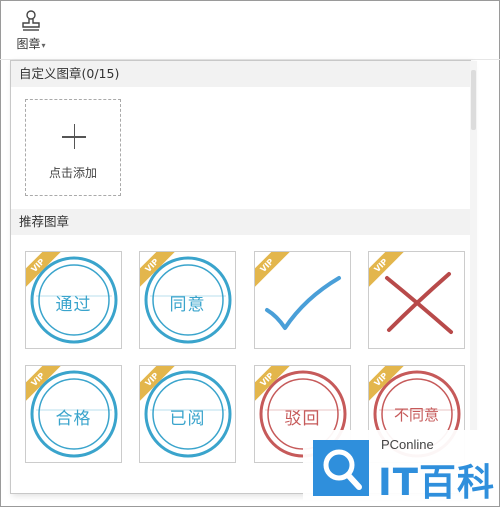 The height and width of the screenshot is (507, 500). I want to click on stamp-item-yiyue: 已阅 VIP, so click(187, 414).